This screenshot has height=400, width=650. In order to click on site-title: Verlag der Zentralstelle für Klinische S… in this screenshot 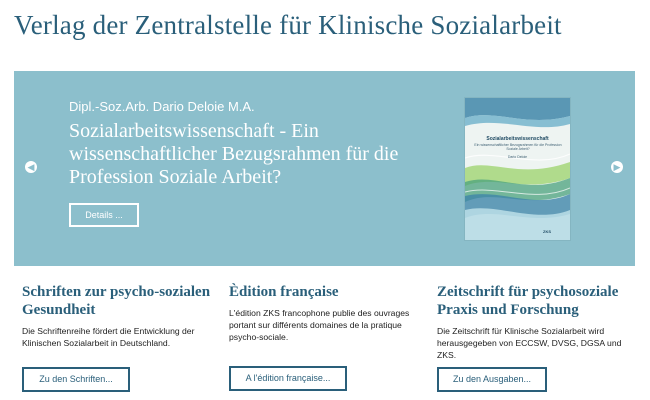, I will do `click(288, 25)`.